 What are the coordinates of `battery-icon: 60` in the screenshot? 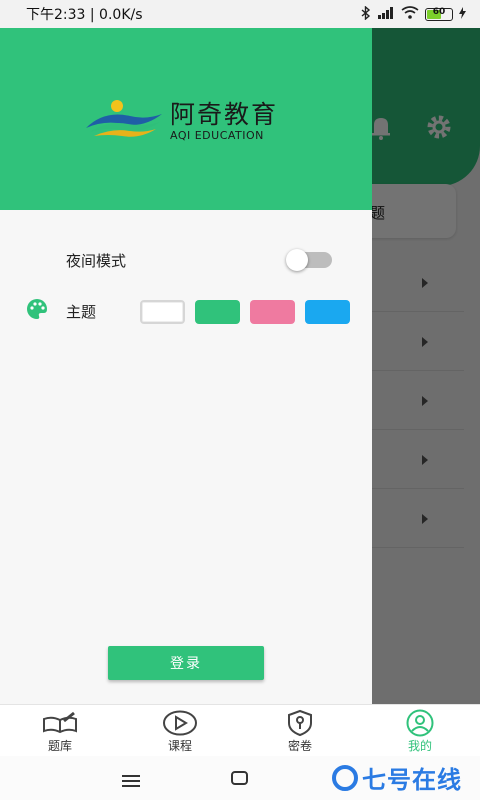 It's located at (439, 13).